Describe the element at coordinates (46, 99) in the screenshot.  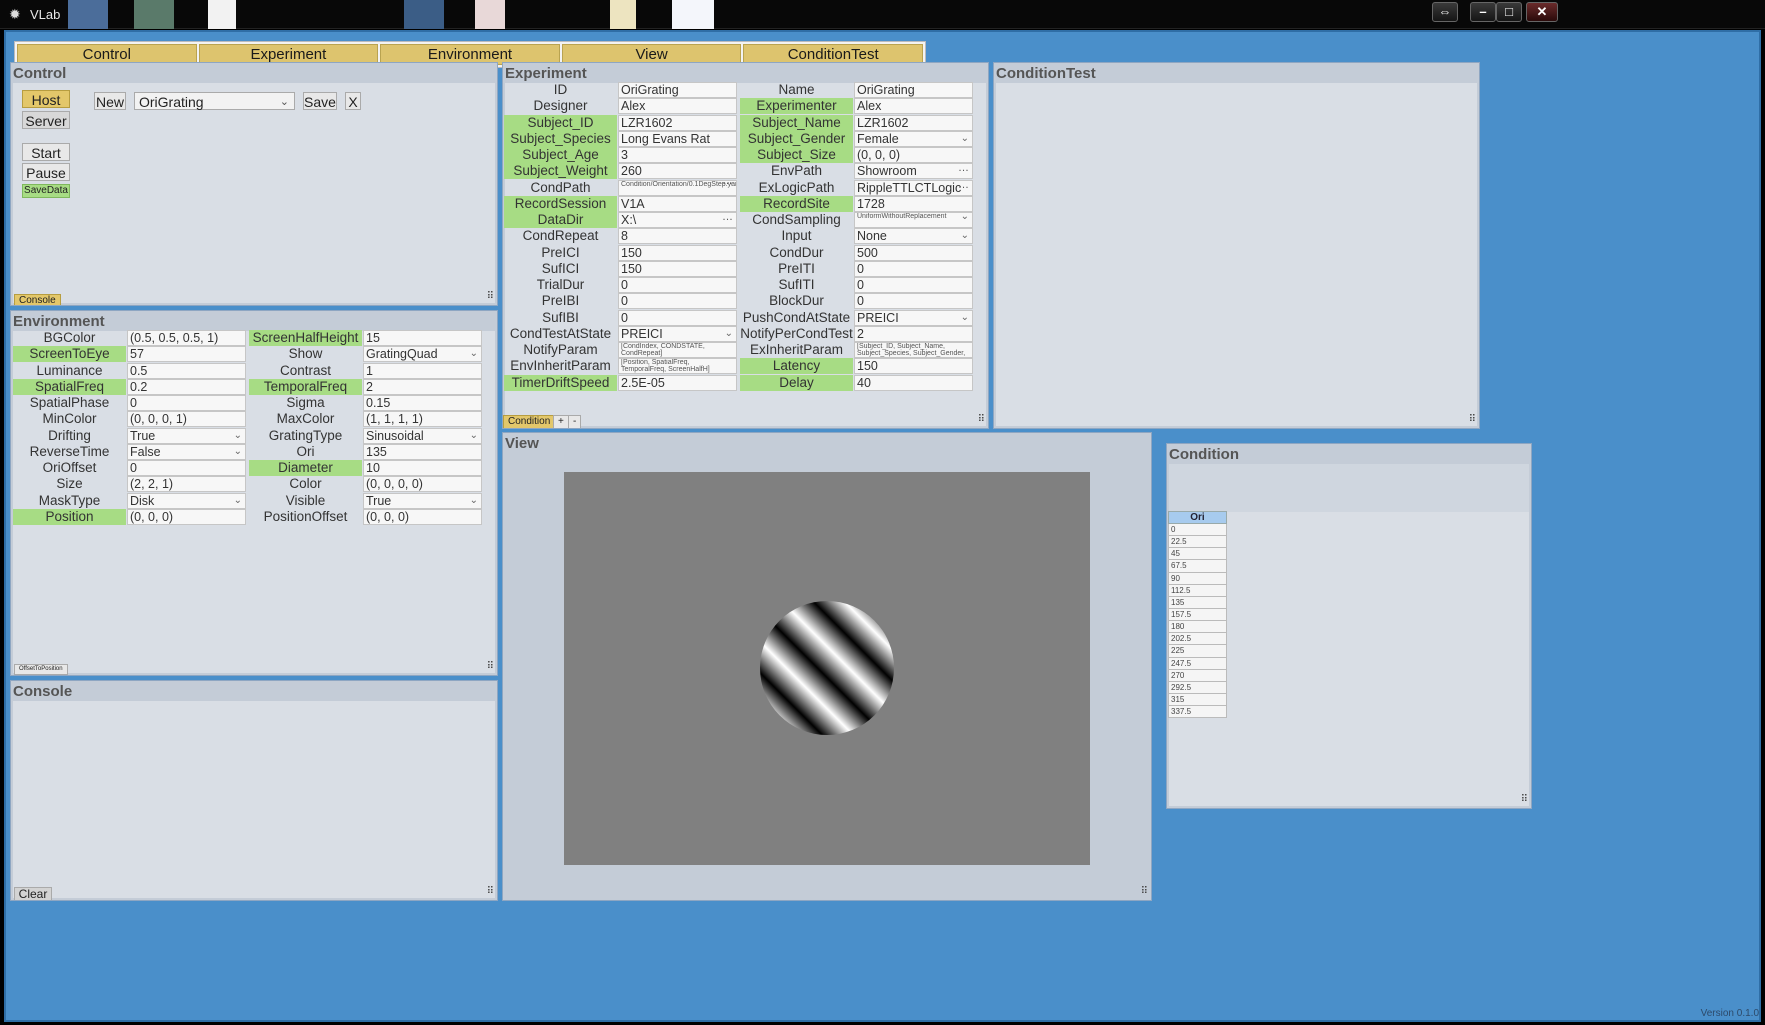
I see `host-button: Host` at that location.